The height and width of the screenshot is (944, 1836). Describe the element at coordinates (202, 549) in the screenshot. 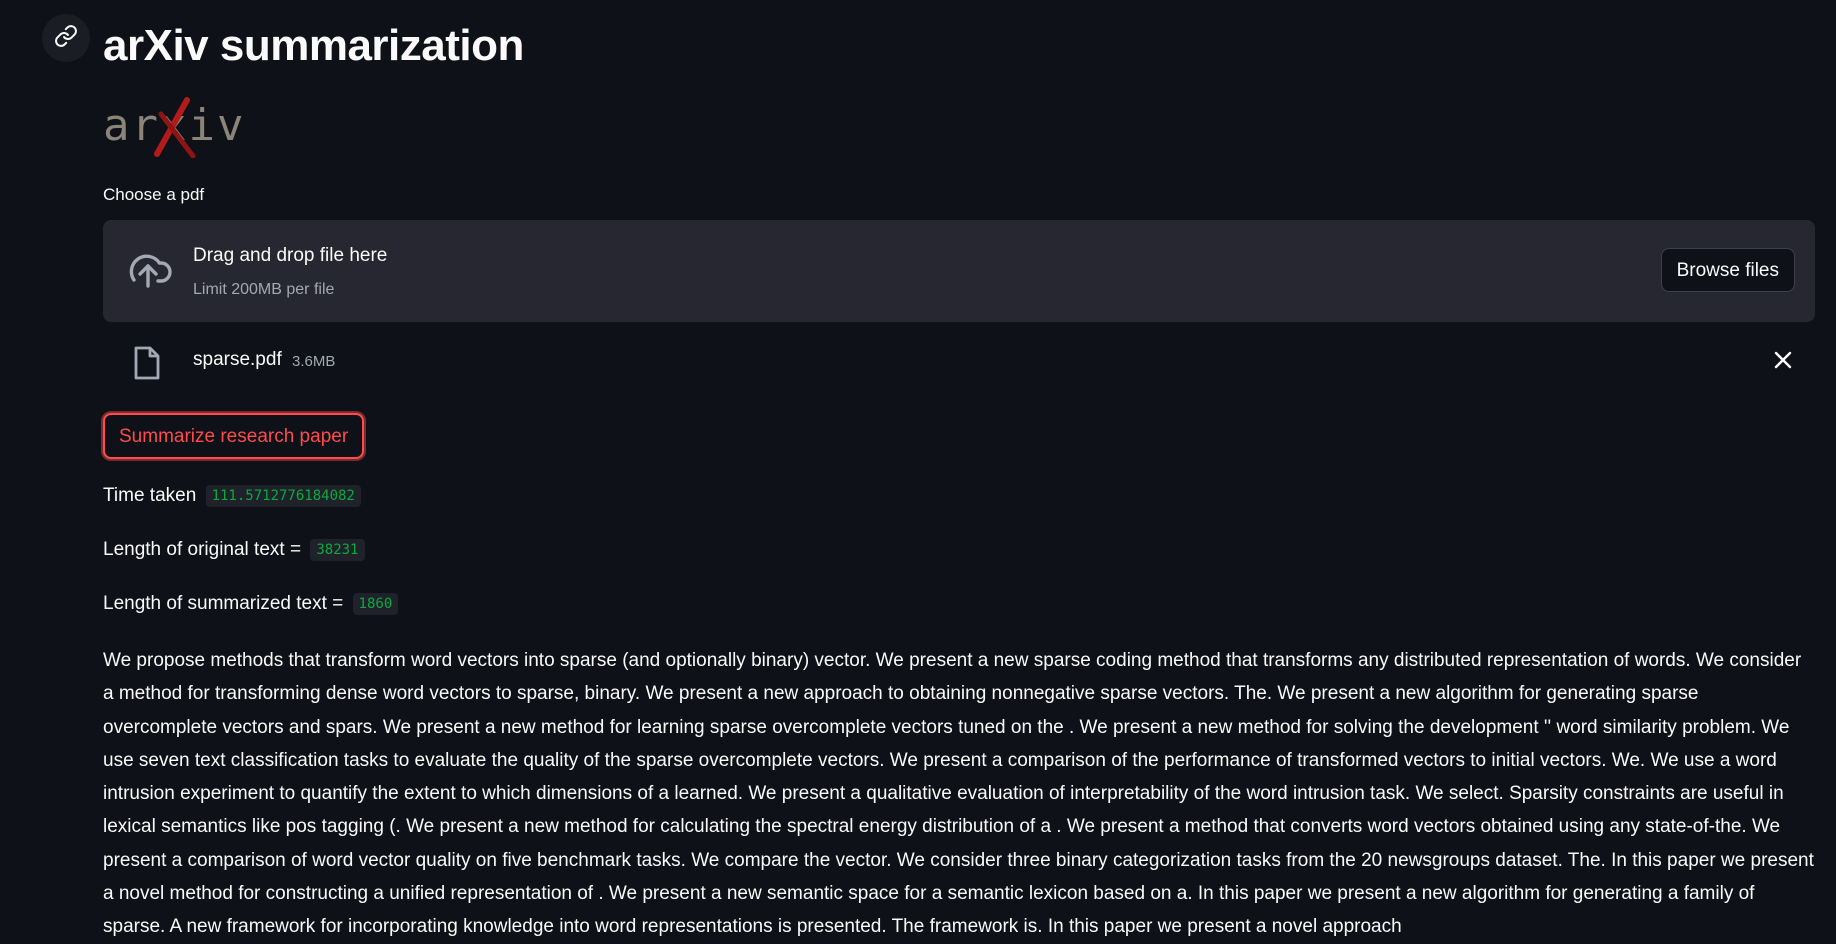

I see `original-length-label: Length of original text =` at that location.